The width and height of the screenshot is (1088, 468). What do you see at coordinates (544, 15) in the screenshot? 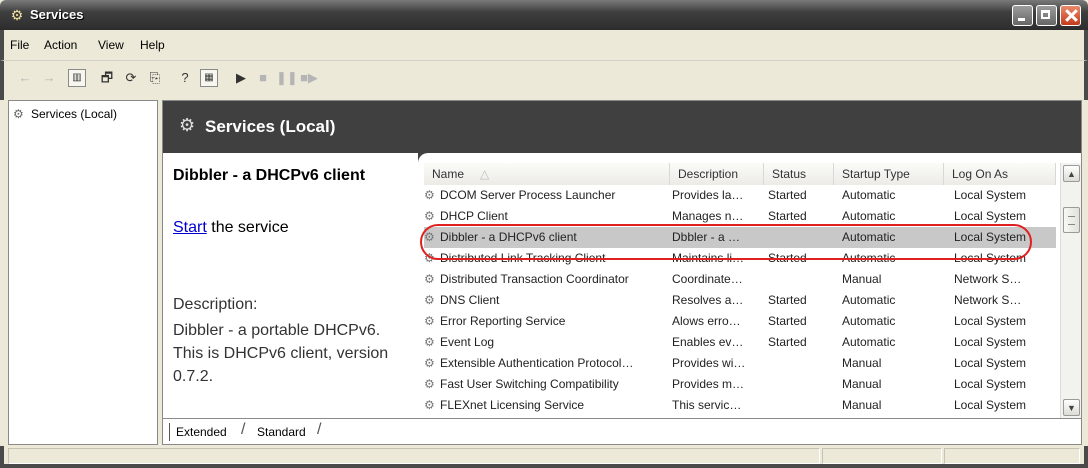
I see `title-bar: ⚙ Services` at bounding box center [544, 15].